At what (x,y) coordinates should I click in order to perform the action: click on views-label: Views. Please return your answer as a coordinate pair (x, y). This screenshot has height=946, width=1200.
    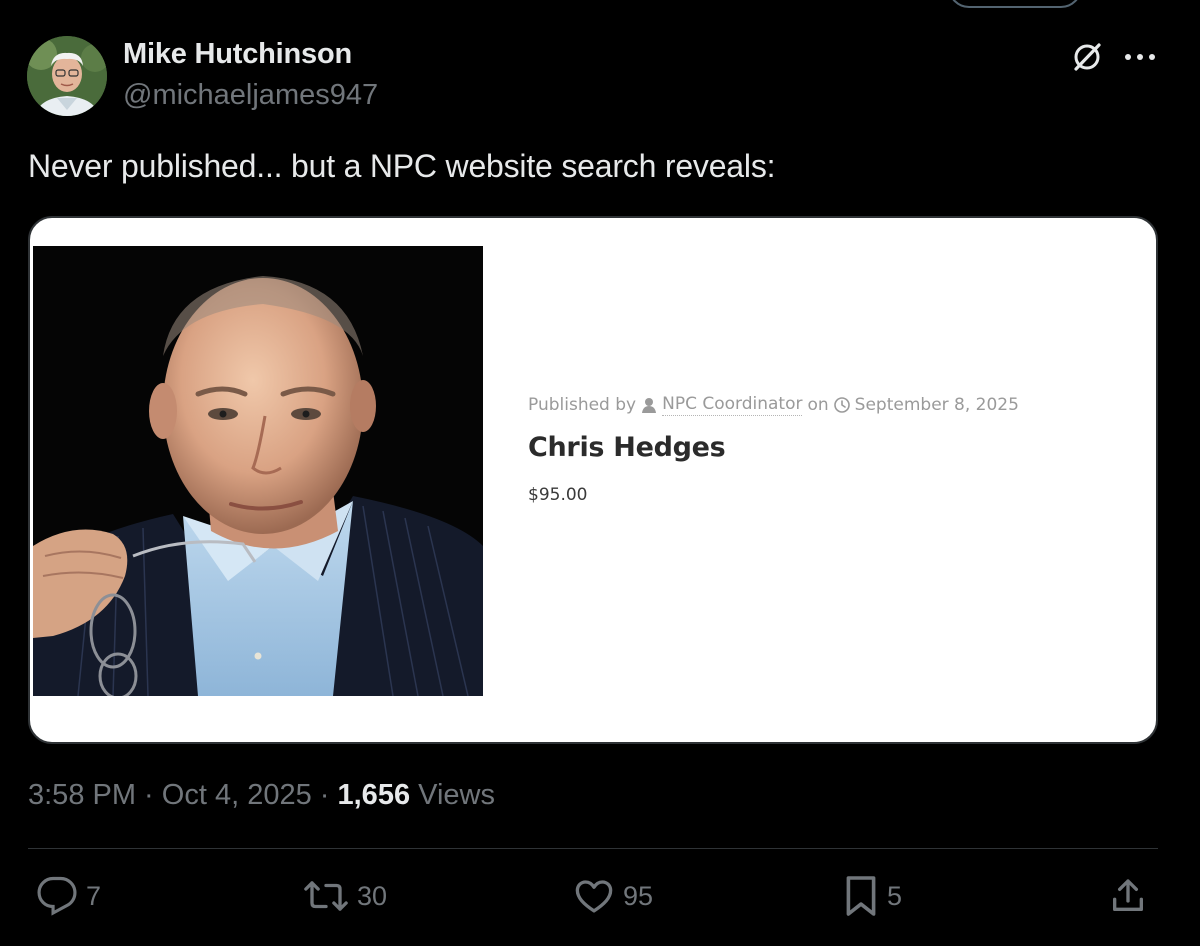
    Looking at the image, I should click on (452, 795).